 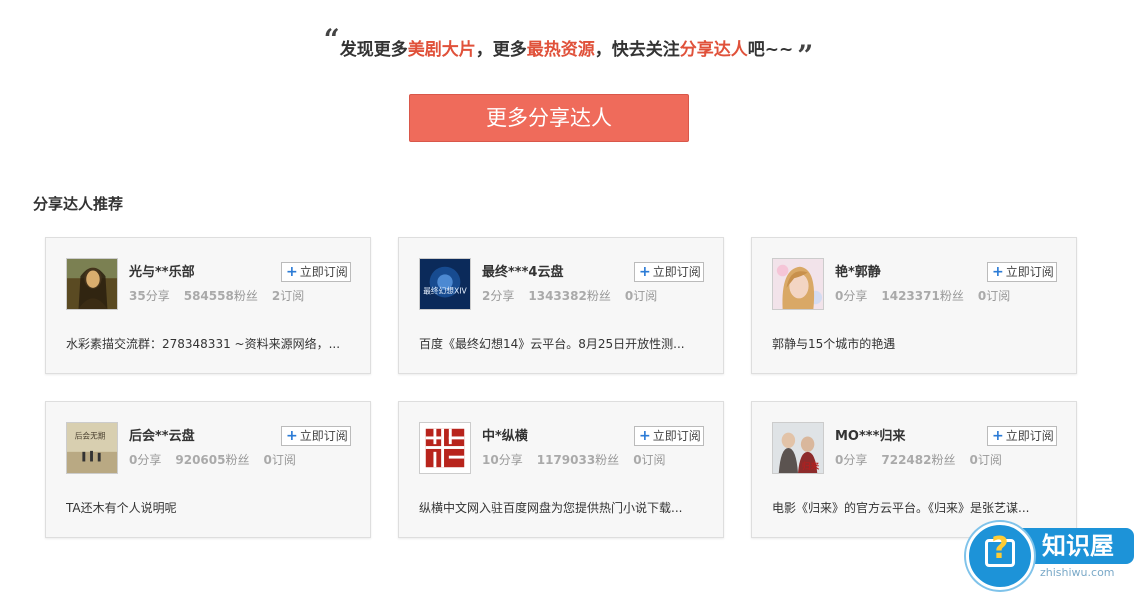 I want to click on fan-count: 920605, so click(x=200, y=460).